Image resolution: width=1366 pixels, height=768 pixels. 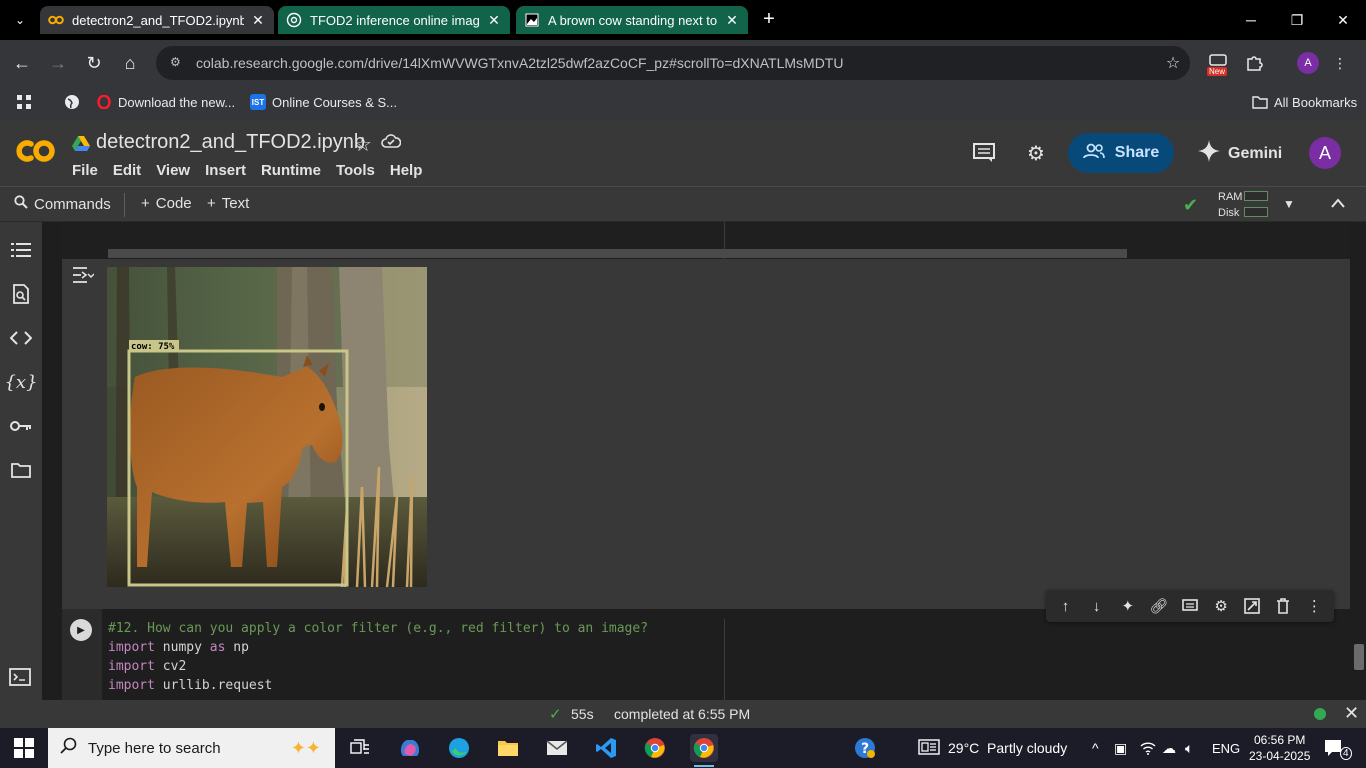 I want to click on add-text-button: + Text, so click(x=228, y=203).